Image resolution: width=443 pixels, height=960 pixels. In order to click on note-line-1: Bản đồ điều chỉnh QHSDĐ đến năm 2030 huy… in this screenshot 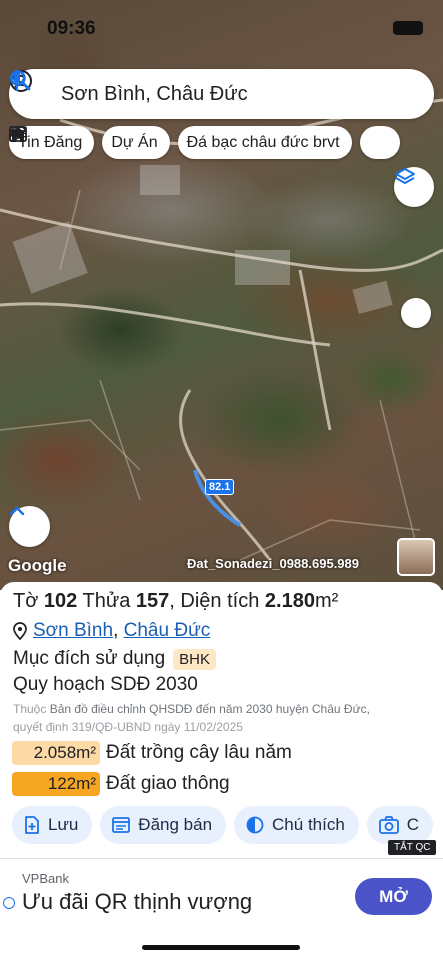, I will do `click(209, 709)`.